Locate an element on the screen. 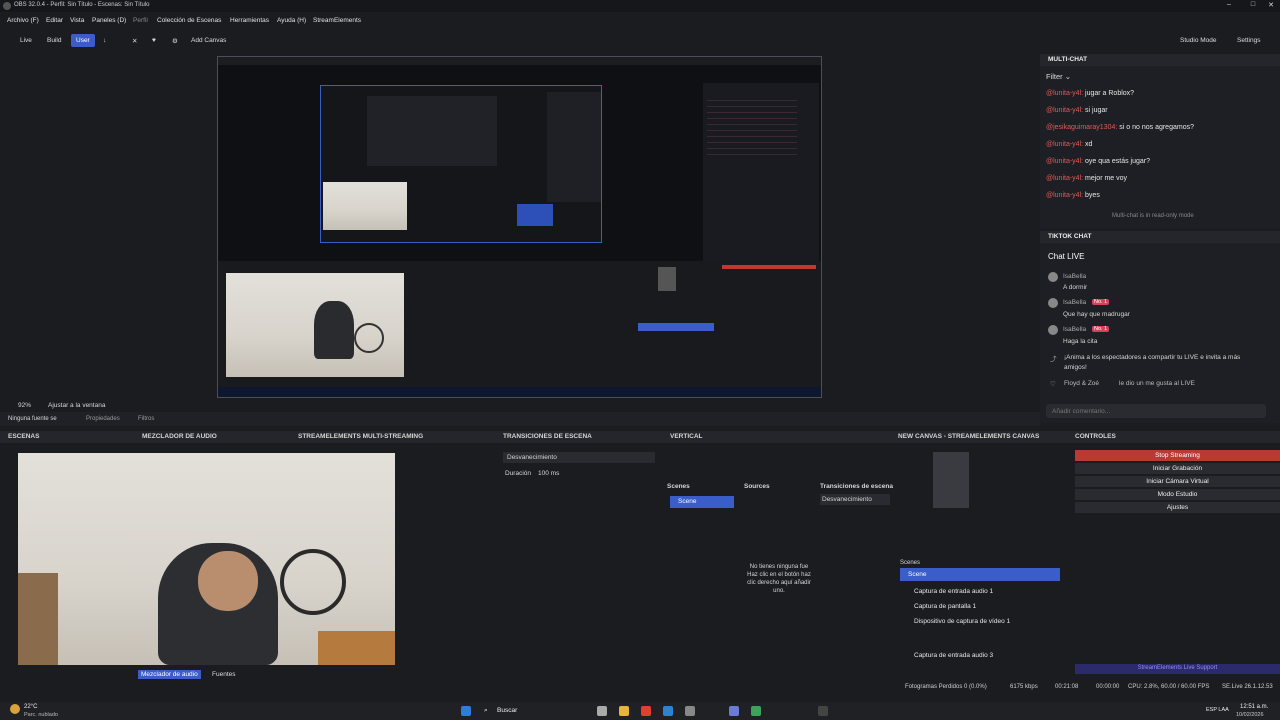 This screenshot has width=1280, height=720. tab-sources: Fuentes is located at coordinates (224, 674).